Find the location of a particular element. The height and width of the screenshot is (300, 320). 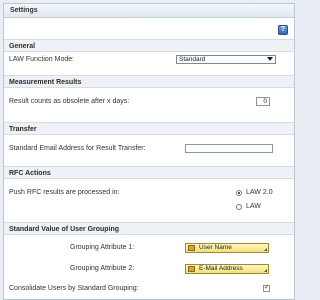

obsolete-days-input: 0 is located at coordinates (263, 101).